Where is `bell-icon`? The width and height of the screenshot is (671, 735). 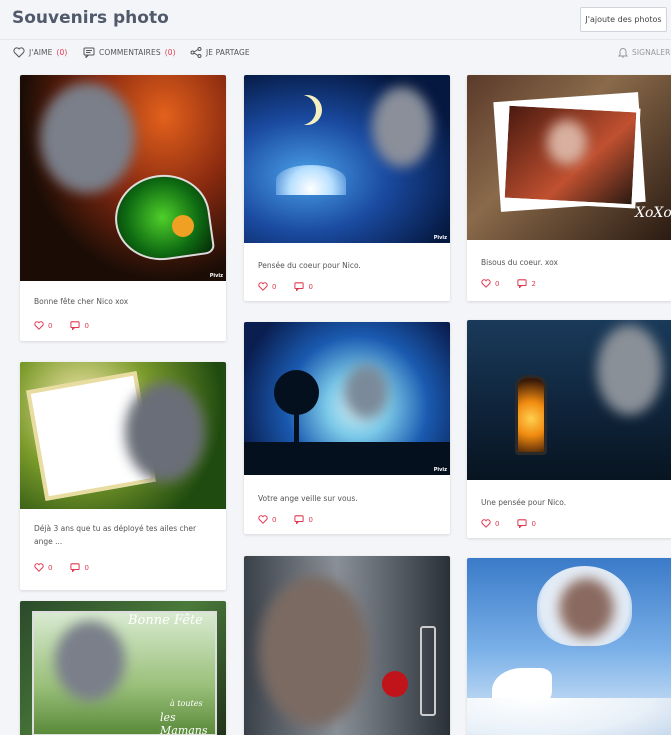
bell-icon is located at coordinates (623, 53).